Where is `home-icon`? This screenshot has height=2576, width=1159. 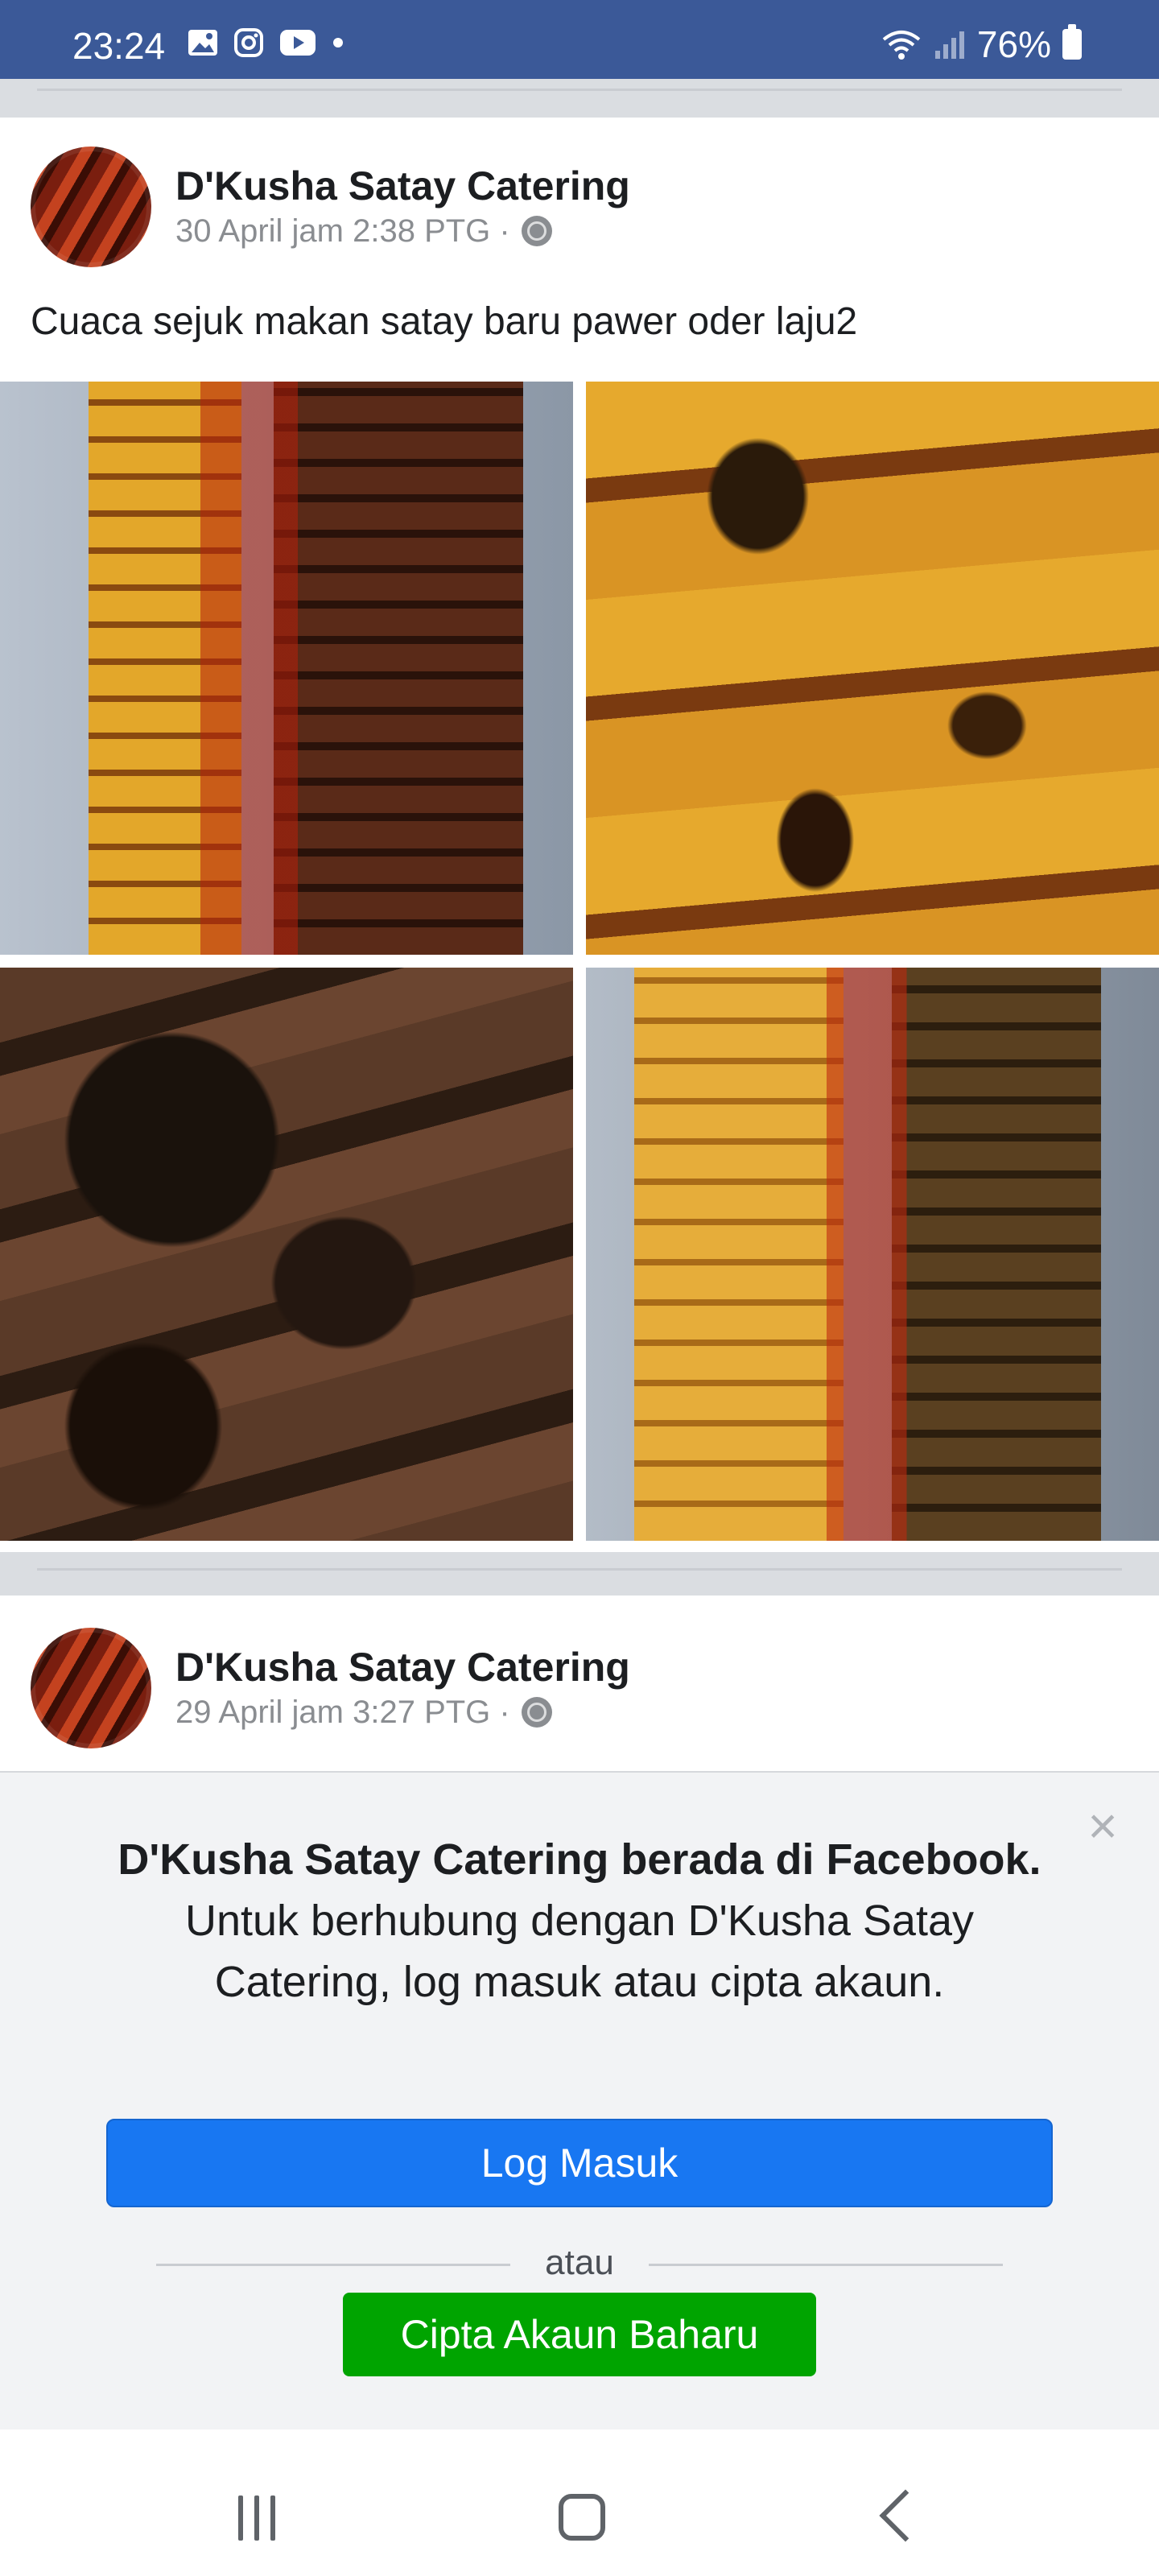 home-icon is located at coordinates (582, 2517).